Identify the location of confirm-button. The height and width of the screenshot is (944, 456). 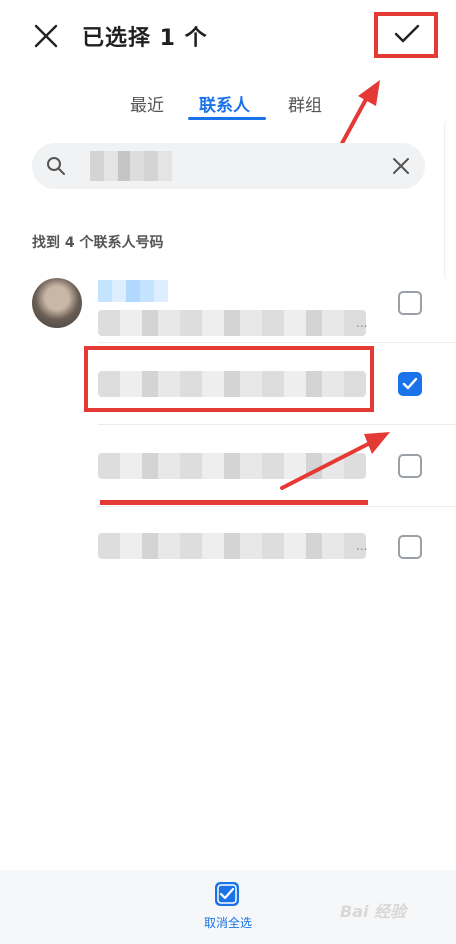
(406, 35).